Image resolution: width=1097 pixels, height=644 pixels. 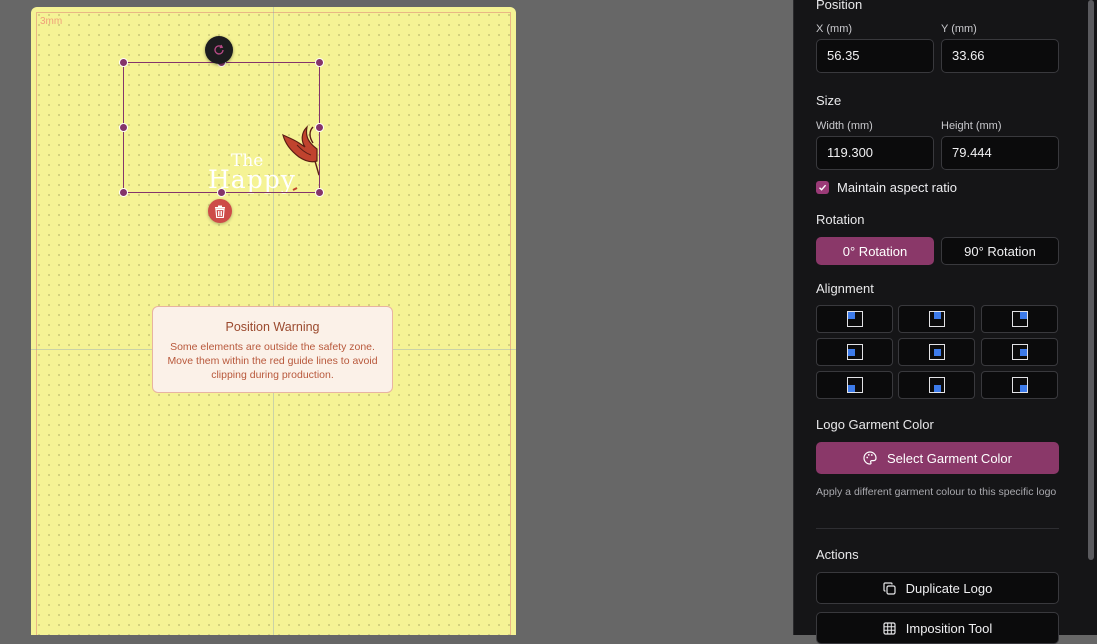 I want to click on rotation-90-label: 90° Rotation, so click(x=1000, y=251).